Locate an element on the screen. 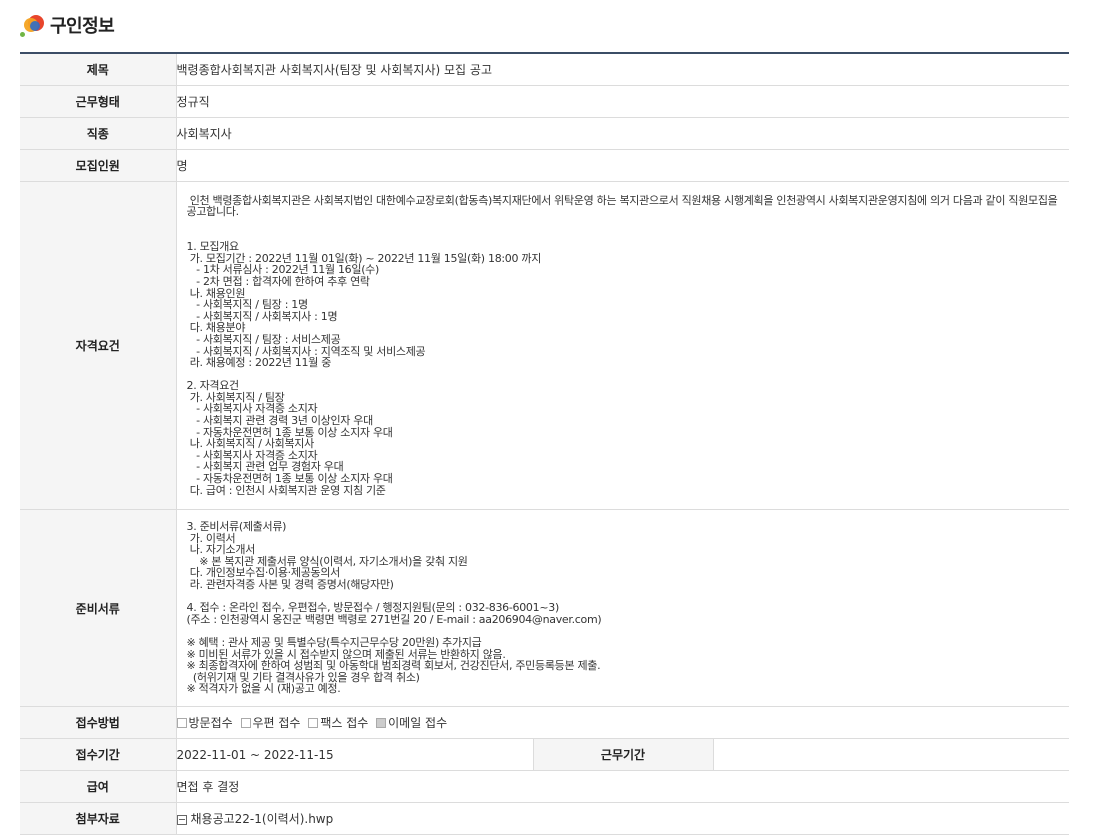  row-recruit-count: 모집인원 명 is located at coordinates (544, 165).